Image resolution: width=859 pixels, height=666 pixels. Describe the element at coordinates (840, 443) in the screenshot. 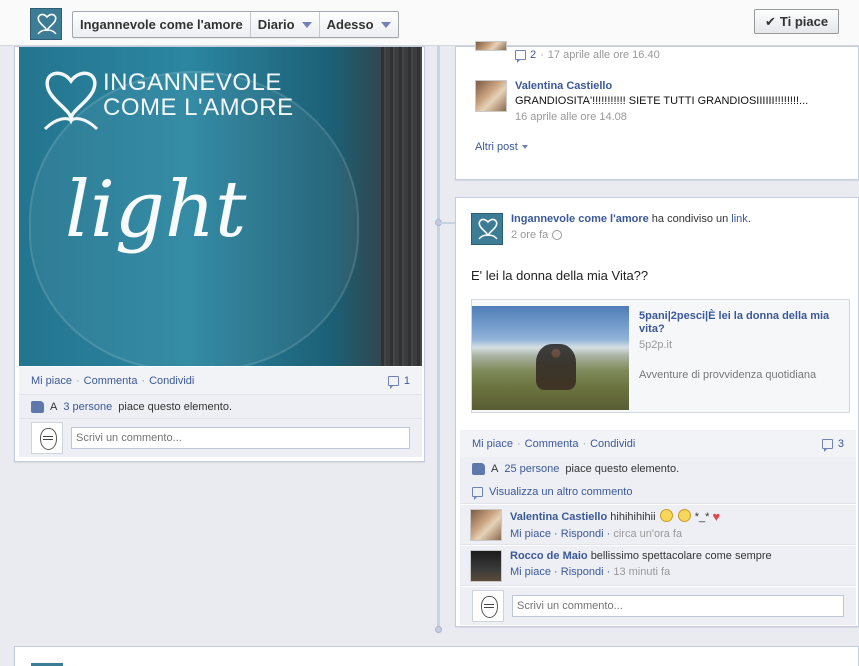

I see `comment-count: 3` at that location.